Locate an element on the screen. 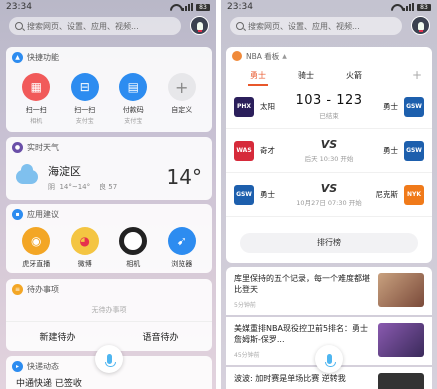 Image resolution: width=437 pixels, height=389 pixels. weibo-icon: ◕ is located at coordinates (84, 241).